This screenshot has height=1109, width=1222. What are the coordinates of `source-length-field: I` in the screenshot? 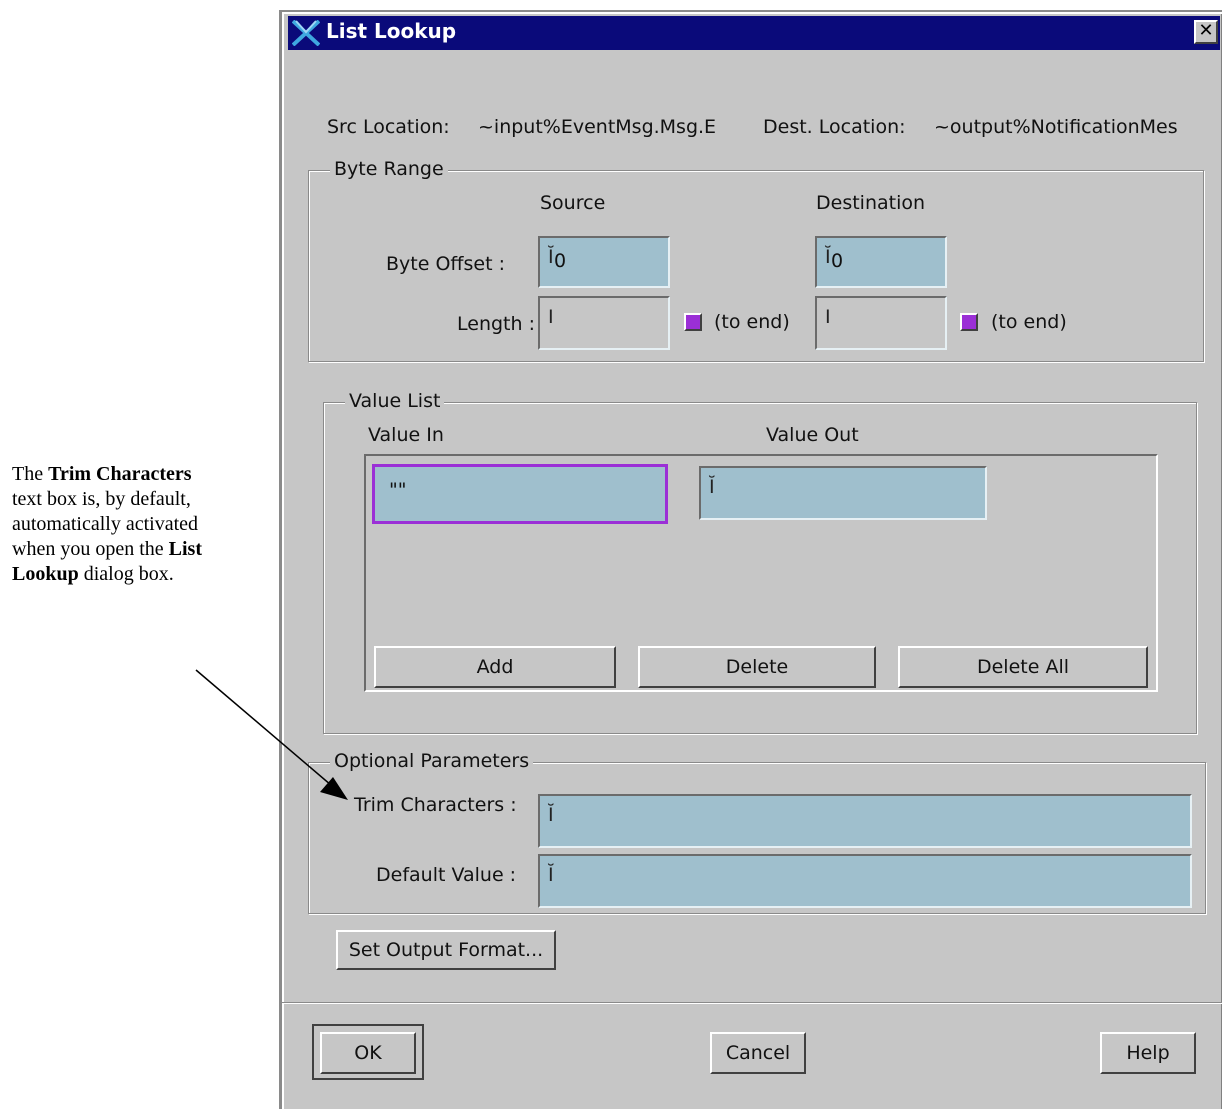 It's located at (604, 323).